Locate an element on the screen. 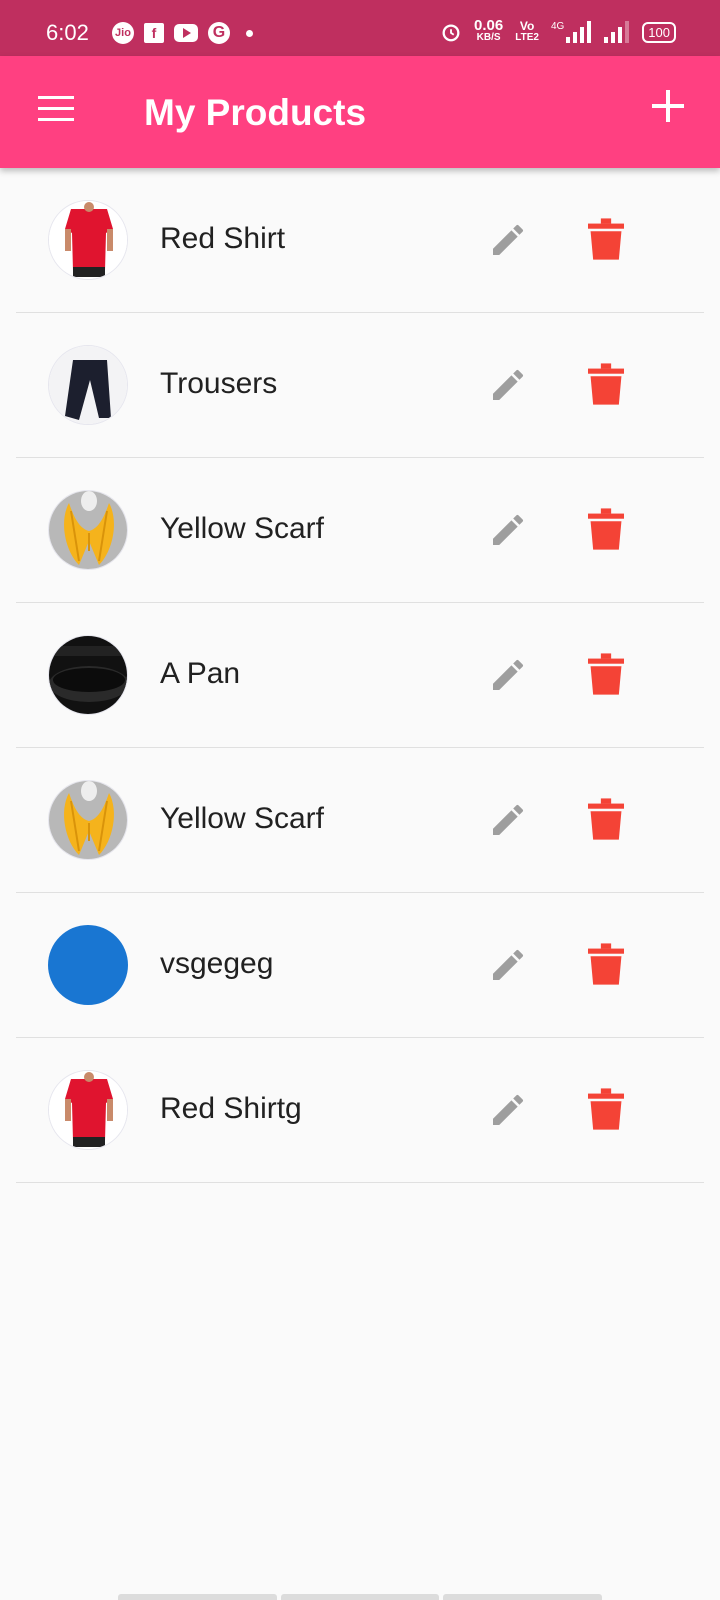 This screenshot has width=720, height=1600. status-bar: 6:02 Jio f G 0.06 KB/S Vo LTE2 4G 100 is located at coordinates (360, 28).